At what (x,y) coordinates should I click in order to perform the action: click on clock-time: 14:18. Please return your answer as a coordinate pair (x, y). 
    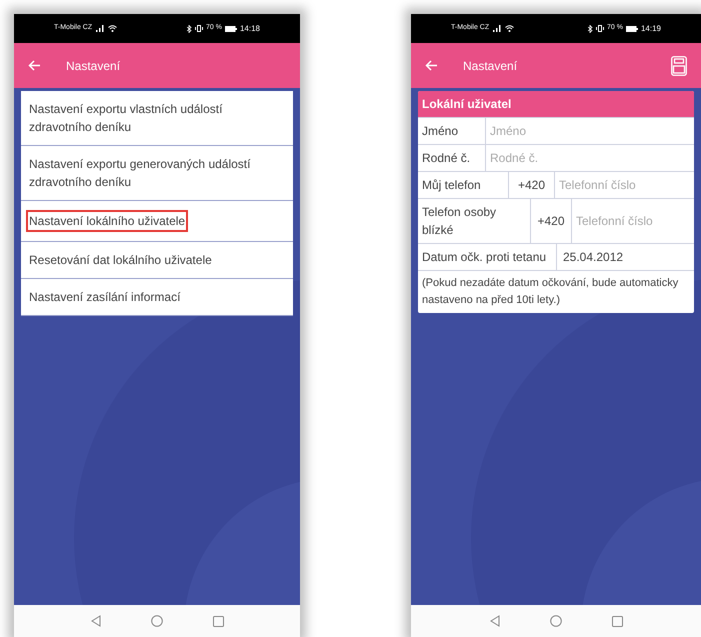
    Looking at the image, I should click on (250, 28).